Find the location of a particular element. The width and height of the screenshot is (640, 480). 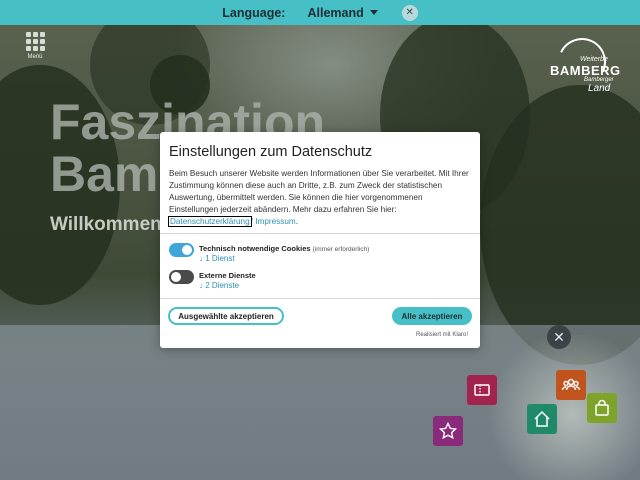

quick-nav-close-button: ✕ is located at coordinates (559, 337).